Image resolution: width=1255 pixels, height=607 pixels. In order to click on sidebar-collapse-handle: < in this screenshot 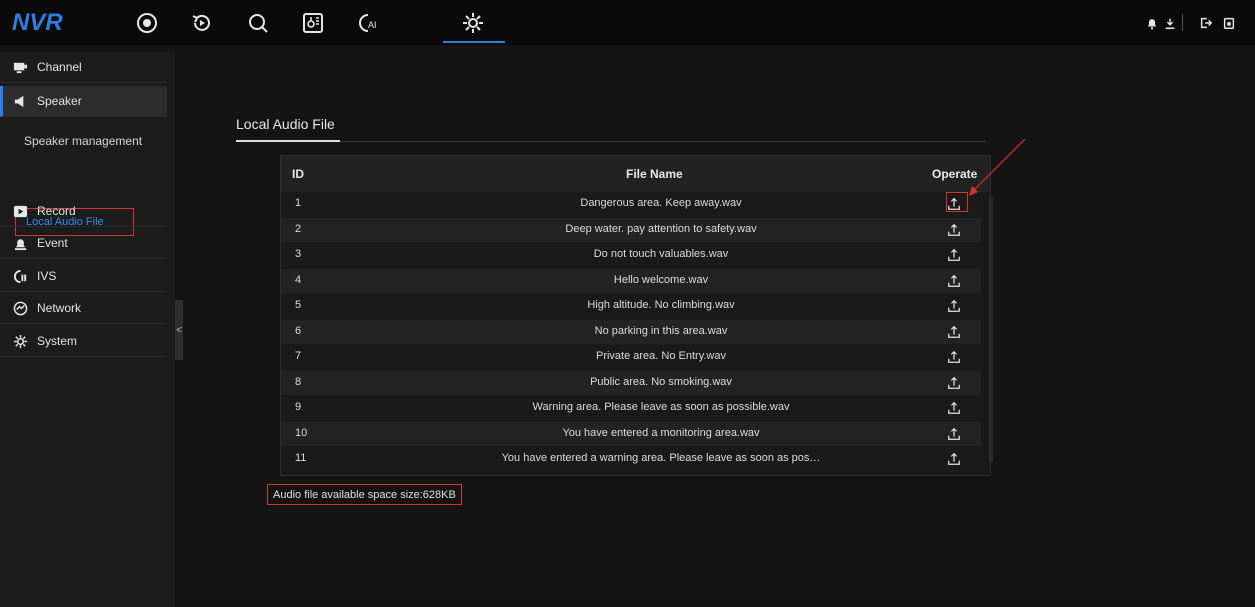, I will do `click(179, 330)`.